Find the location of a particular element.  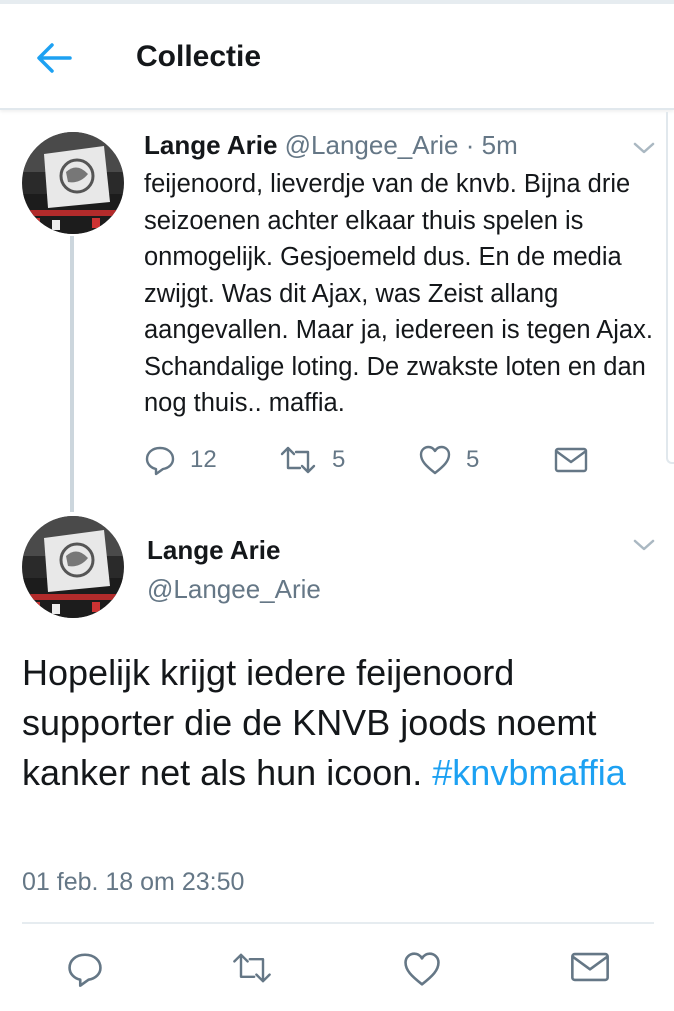

back-button is located at coordinates (54, 58).